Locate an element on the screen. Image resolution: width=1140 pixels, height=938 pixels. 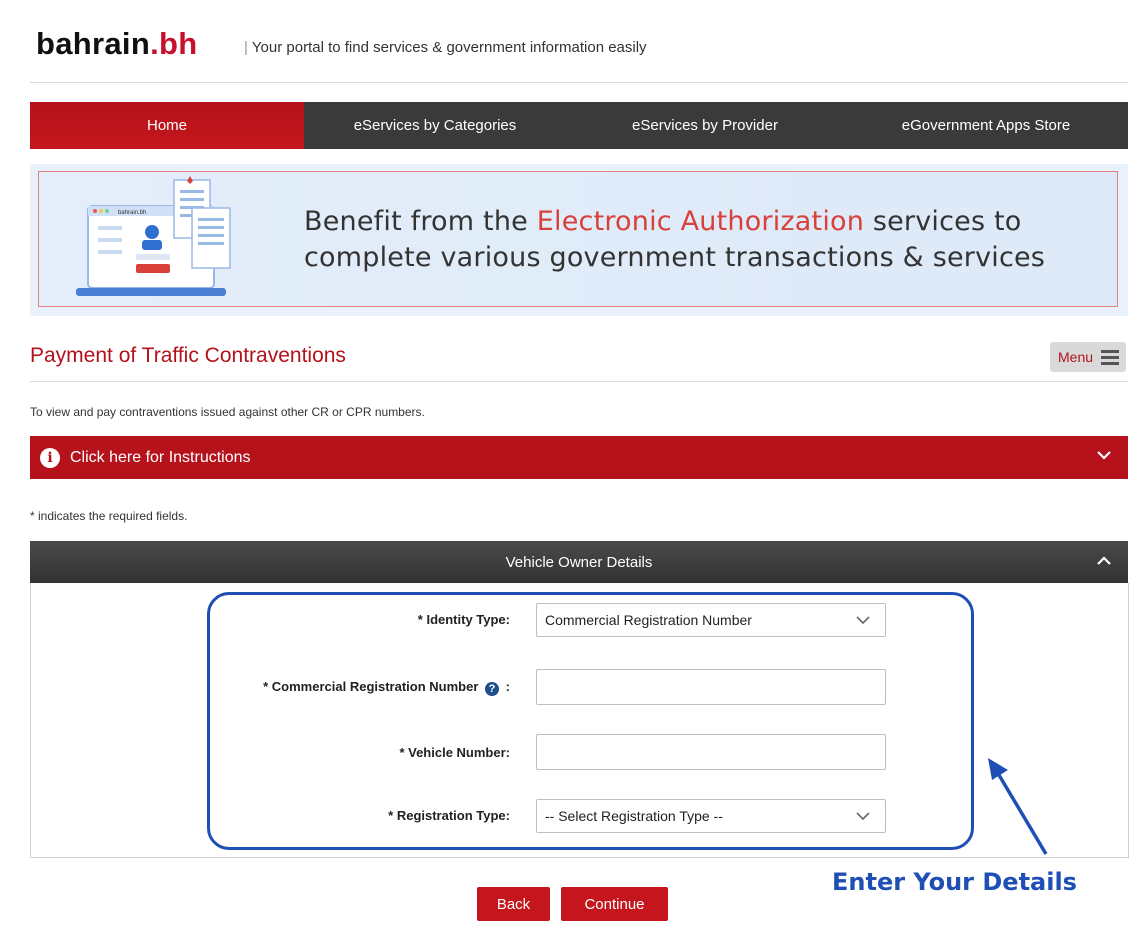
annotation-arrow-icon is located at coordinates (1018, 806).